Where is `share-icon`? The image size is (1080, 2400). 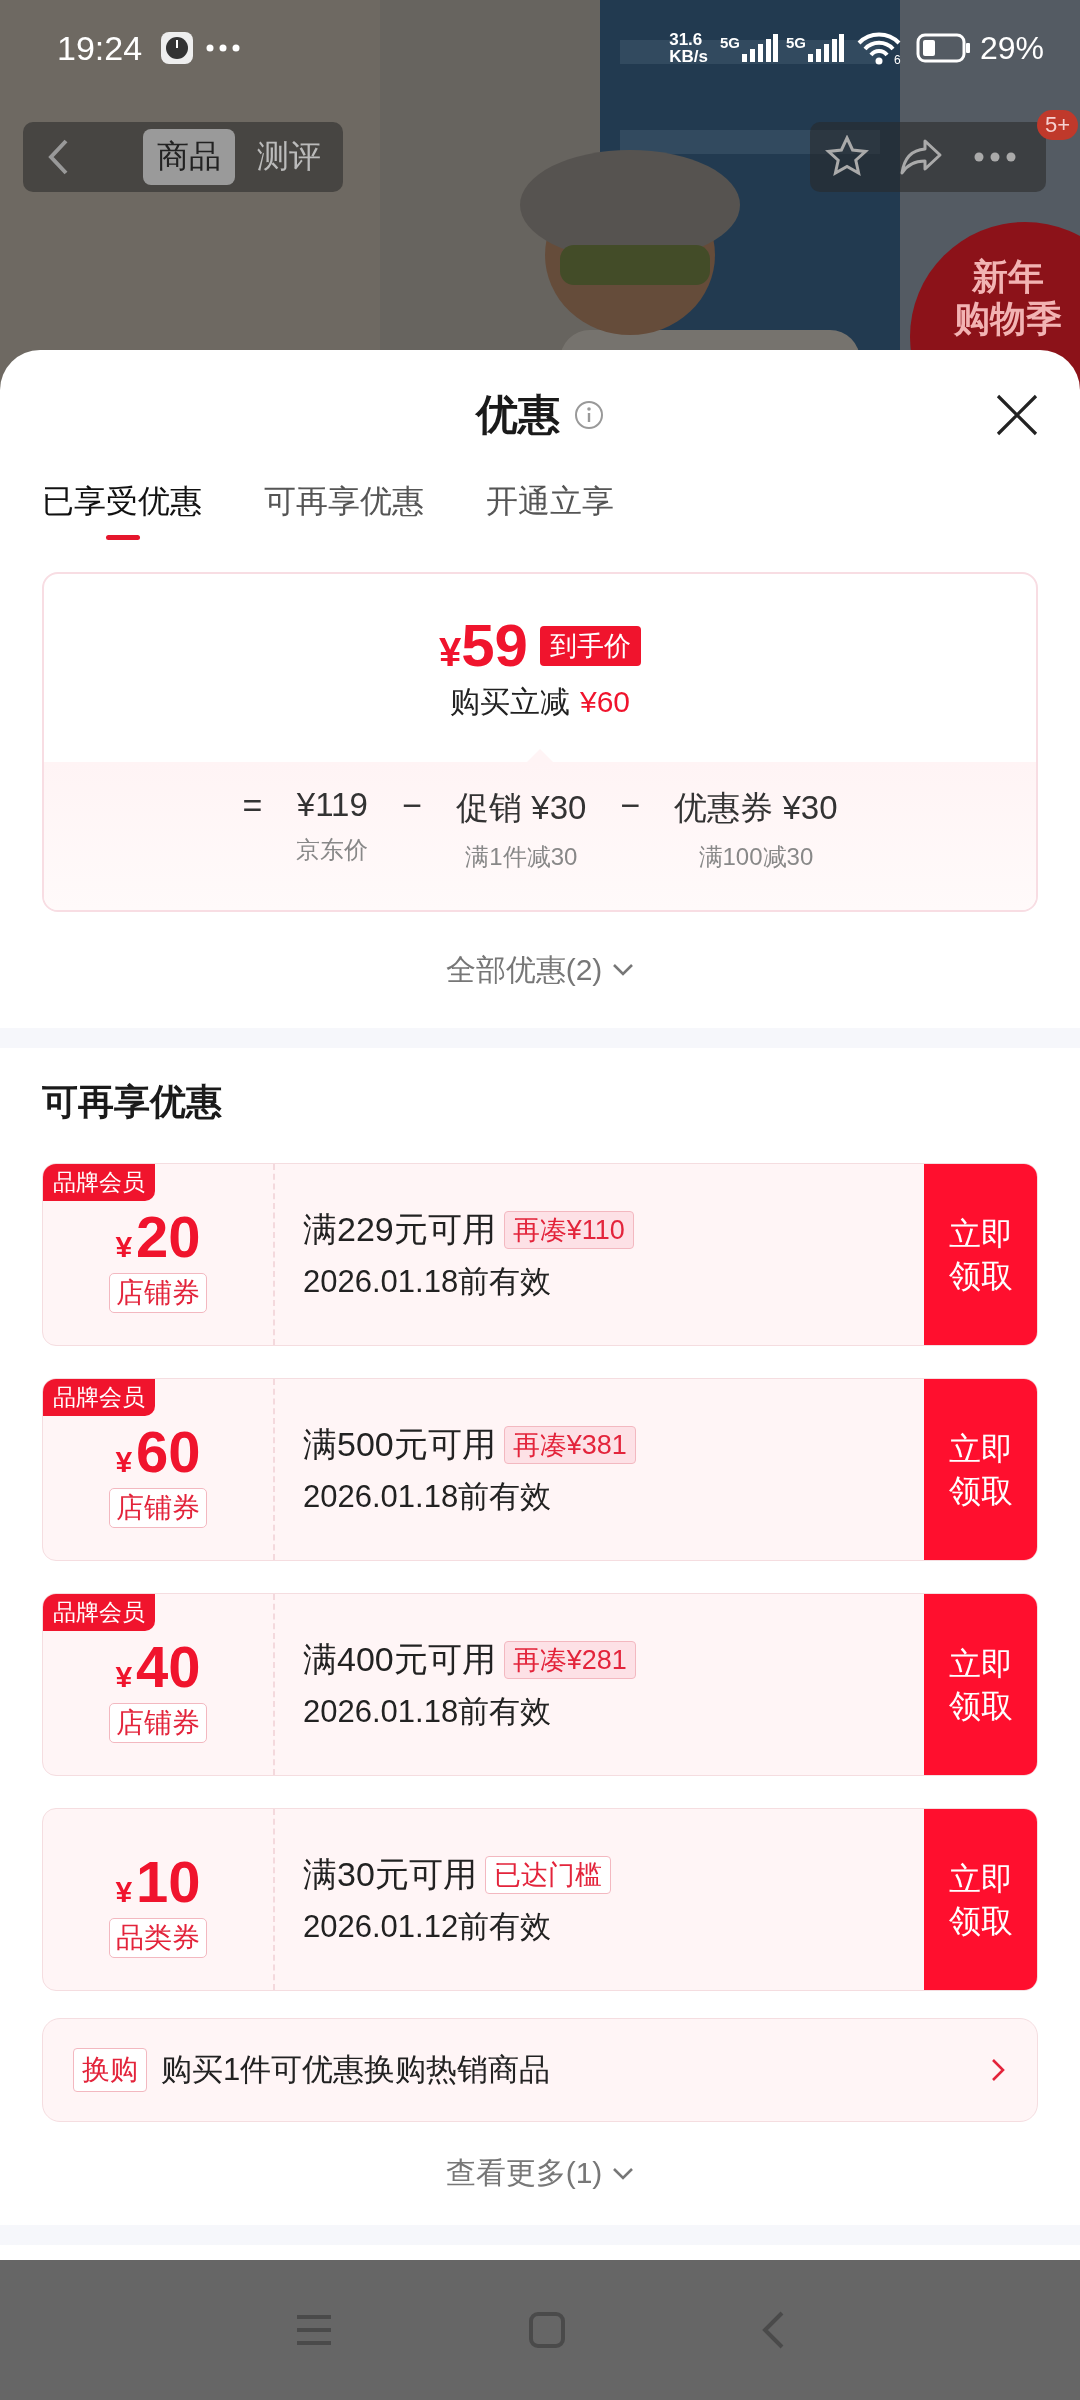
share-icon is located at coordinates (921, 157).